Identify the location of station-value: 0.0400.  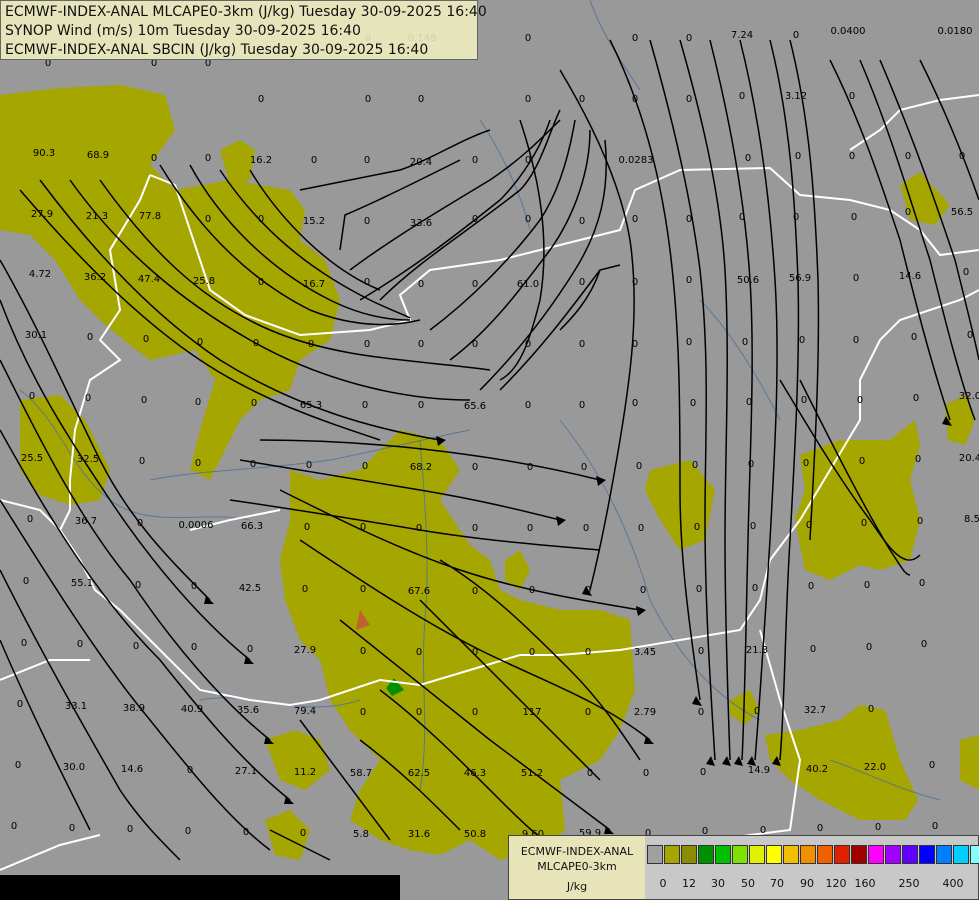
(848, 31).